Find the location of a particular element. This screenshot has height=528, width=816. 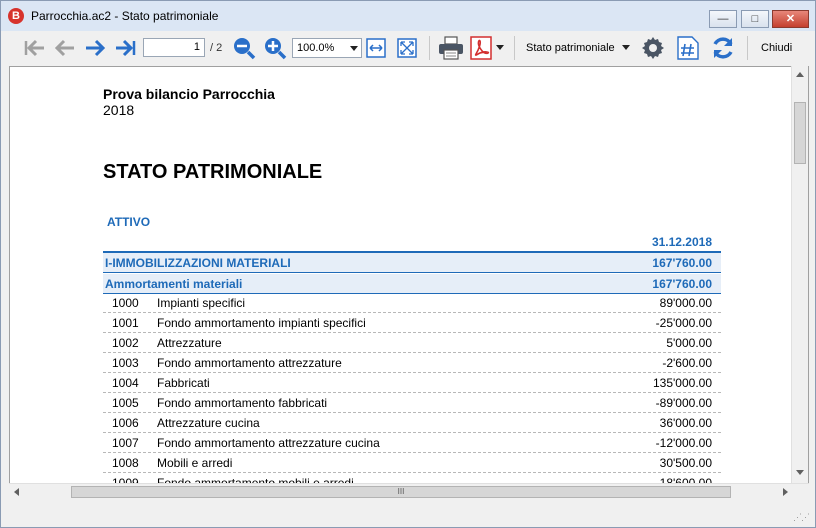

account-description: Fondo ammortamento fabbricati is located at coordinates (242, 403).